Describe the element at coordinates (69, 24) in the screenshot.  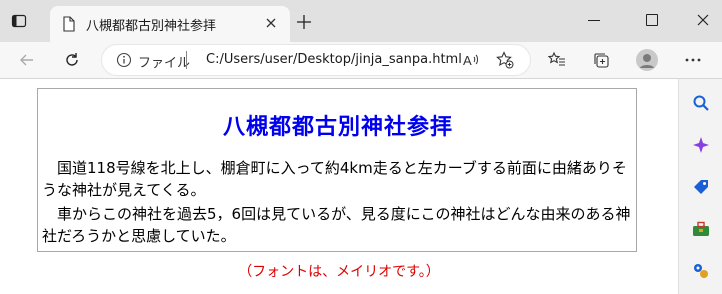
I see `page-icon` at that location.